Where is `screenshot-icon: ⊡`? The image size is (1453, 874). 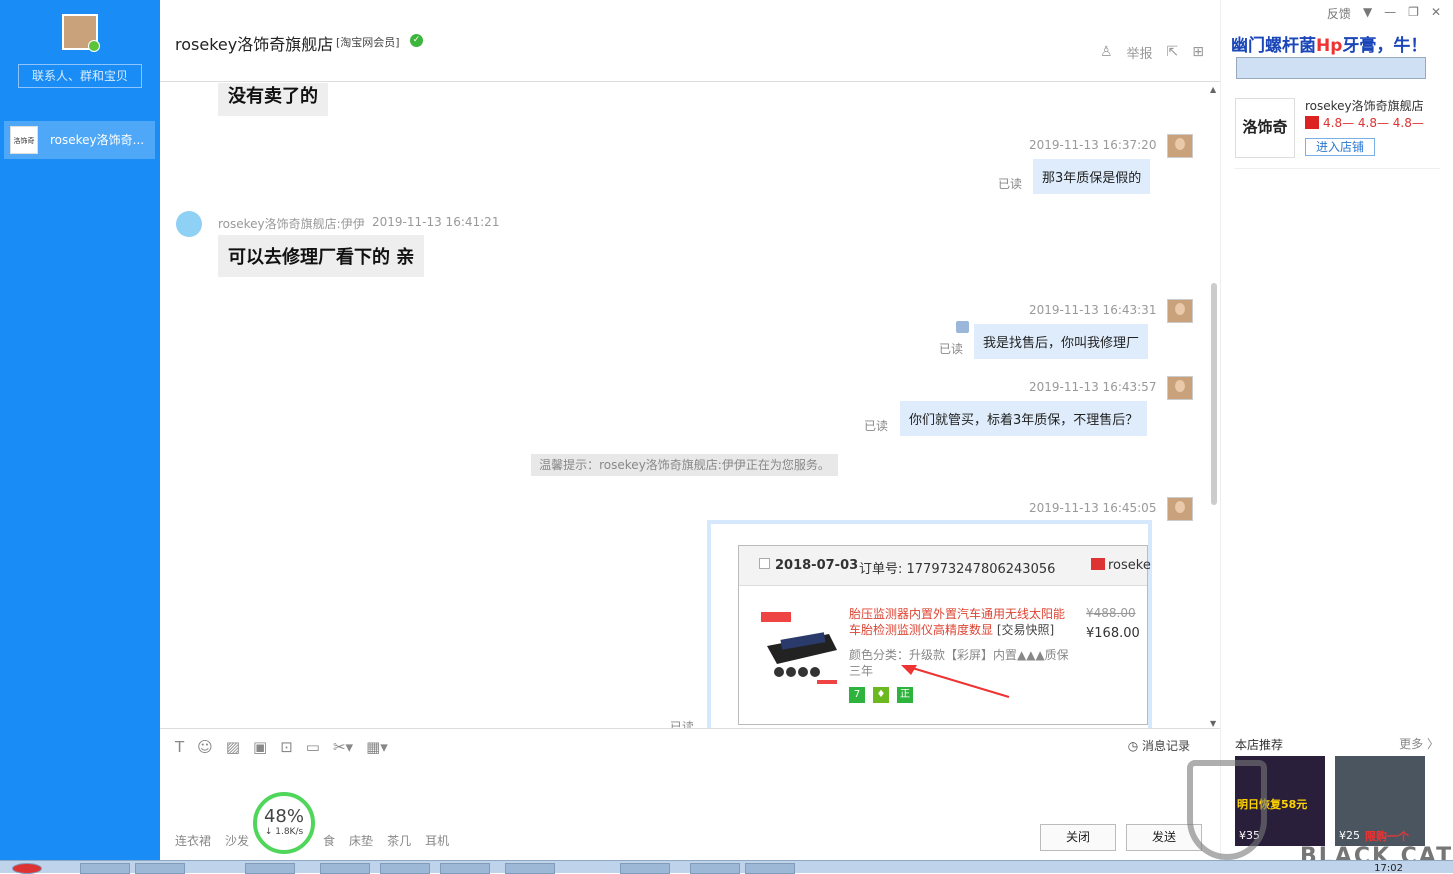 screenshot-icon: ⊡ is located at coordinates (286, 747).